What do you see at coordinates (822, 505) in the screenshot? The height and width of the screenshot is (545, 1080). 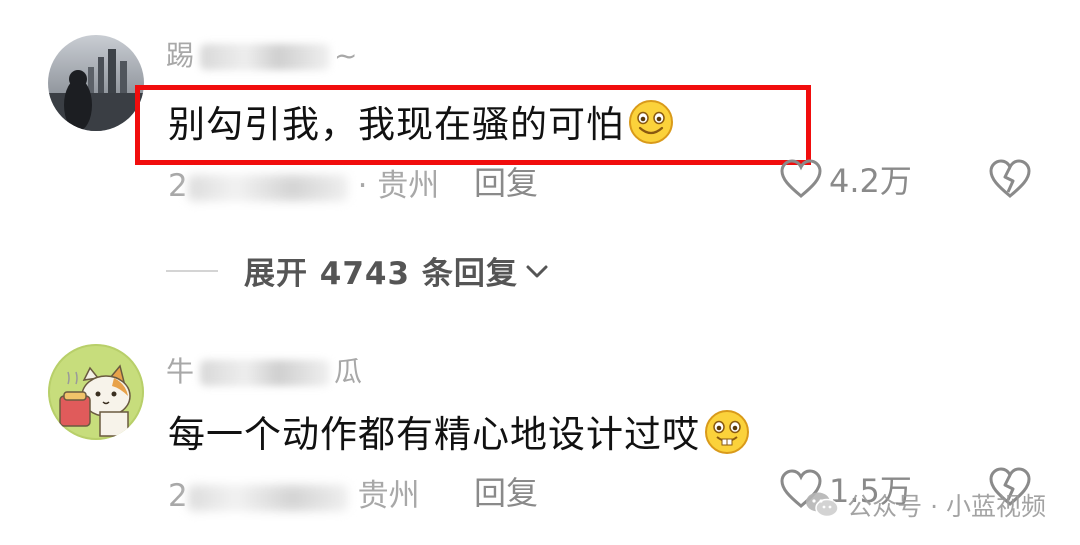 I see `wechat-icon` at bounding box center [822, 505].